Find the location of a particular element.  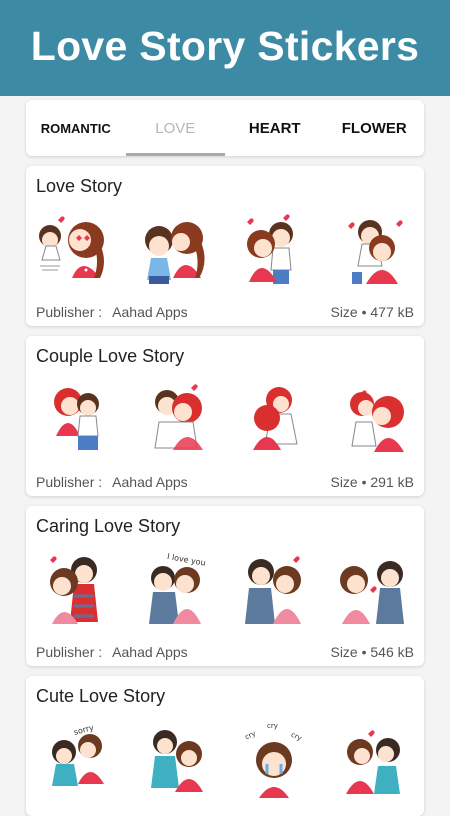

cry-sticker: cry cry cry is located at coordinates (273, 760).